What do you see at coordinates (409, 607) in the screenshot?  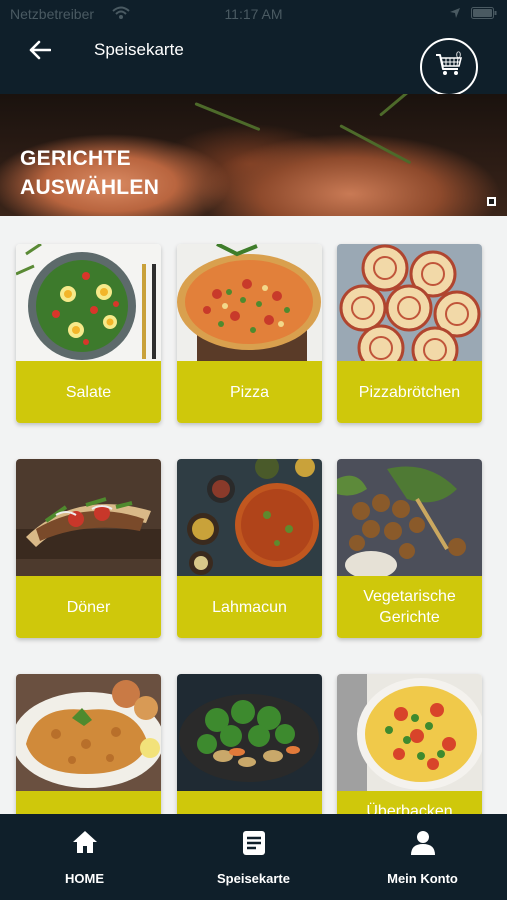 I see `category-label: Vegetarische Gerichte` at bounding box center [409, 607].